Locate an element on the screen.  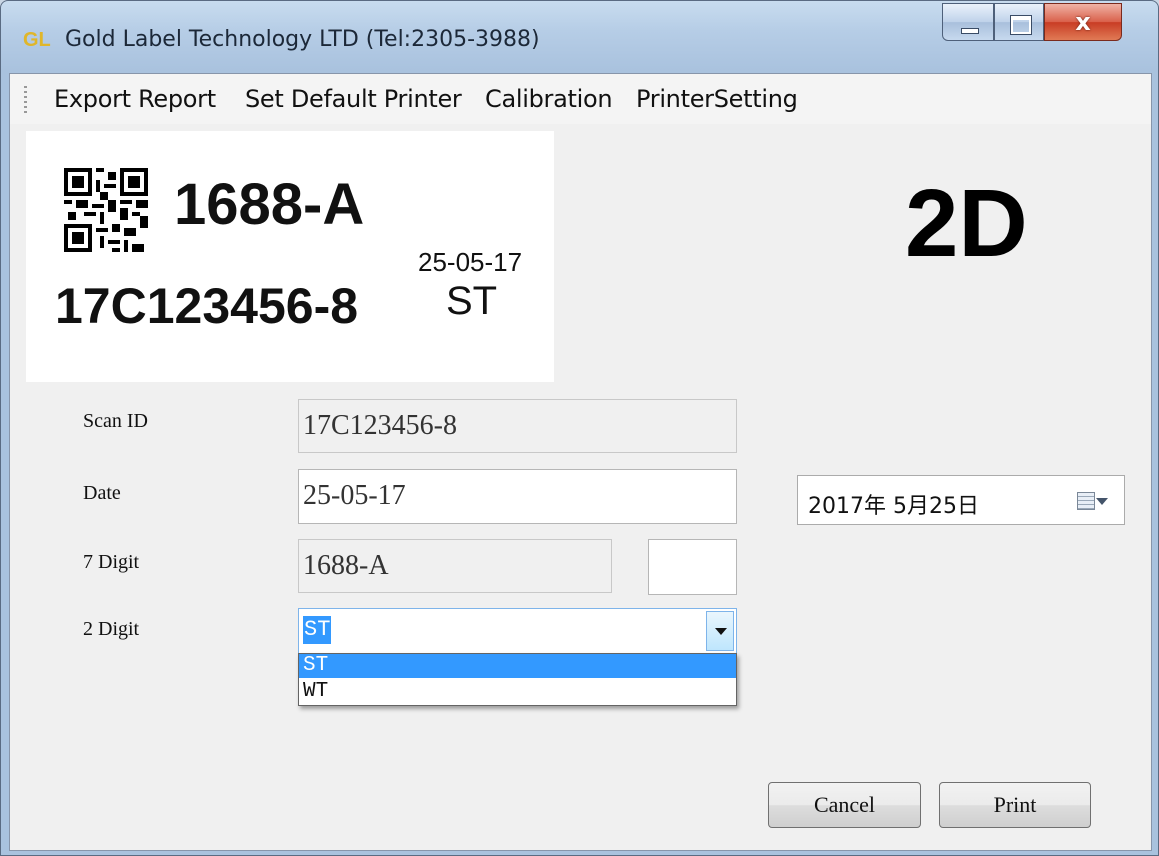
calendar-icon is located at coordinates (1086, 501).